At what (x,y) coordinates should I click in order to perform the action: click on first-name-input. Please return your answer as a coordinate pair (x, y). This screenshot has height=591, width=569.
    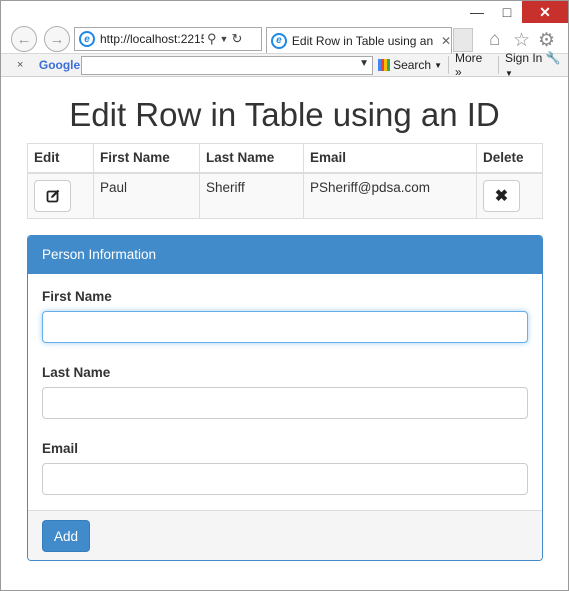
    Looking at the image, I should click on (285, 327).